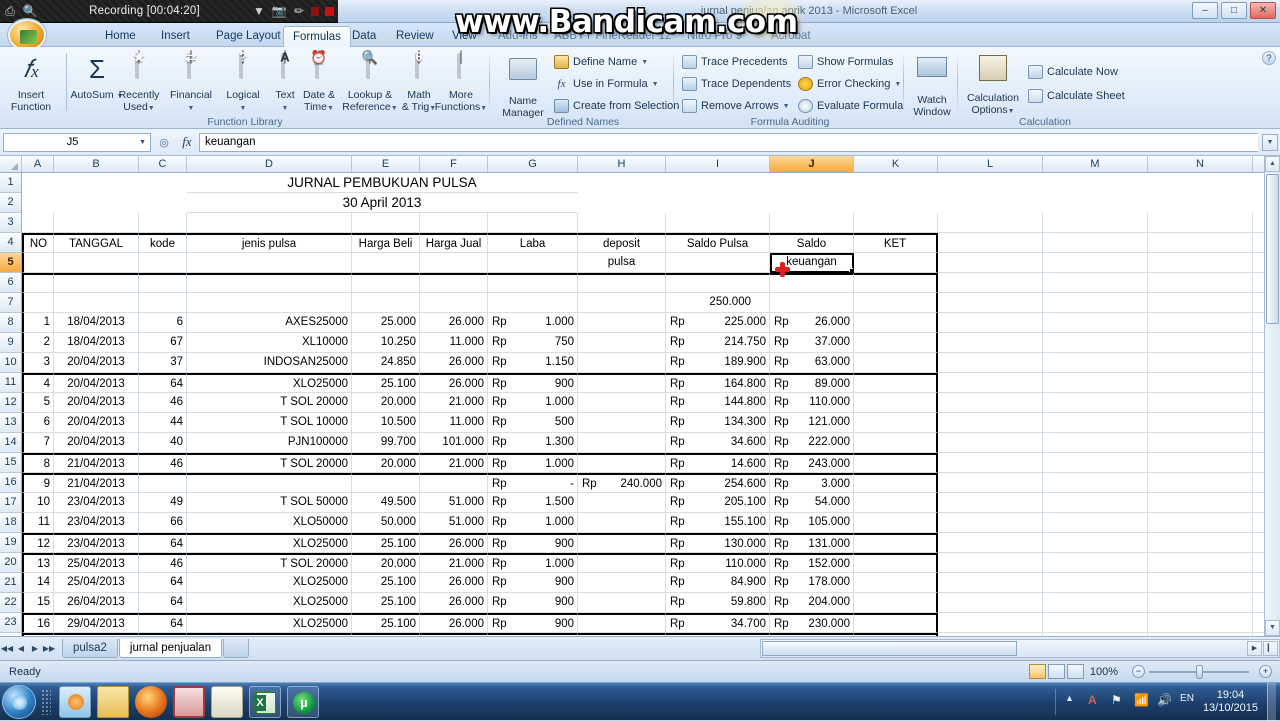 Image resolution: width=1280 pixels, height=721 pixels. Describe the element at coordinates (386, 543) in the screenshot. I see `cell-E: 25.100` at that location.